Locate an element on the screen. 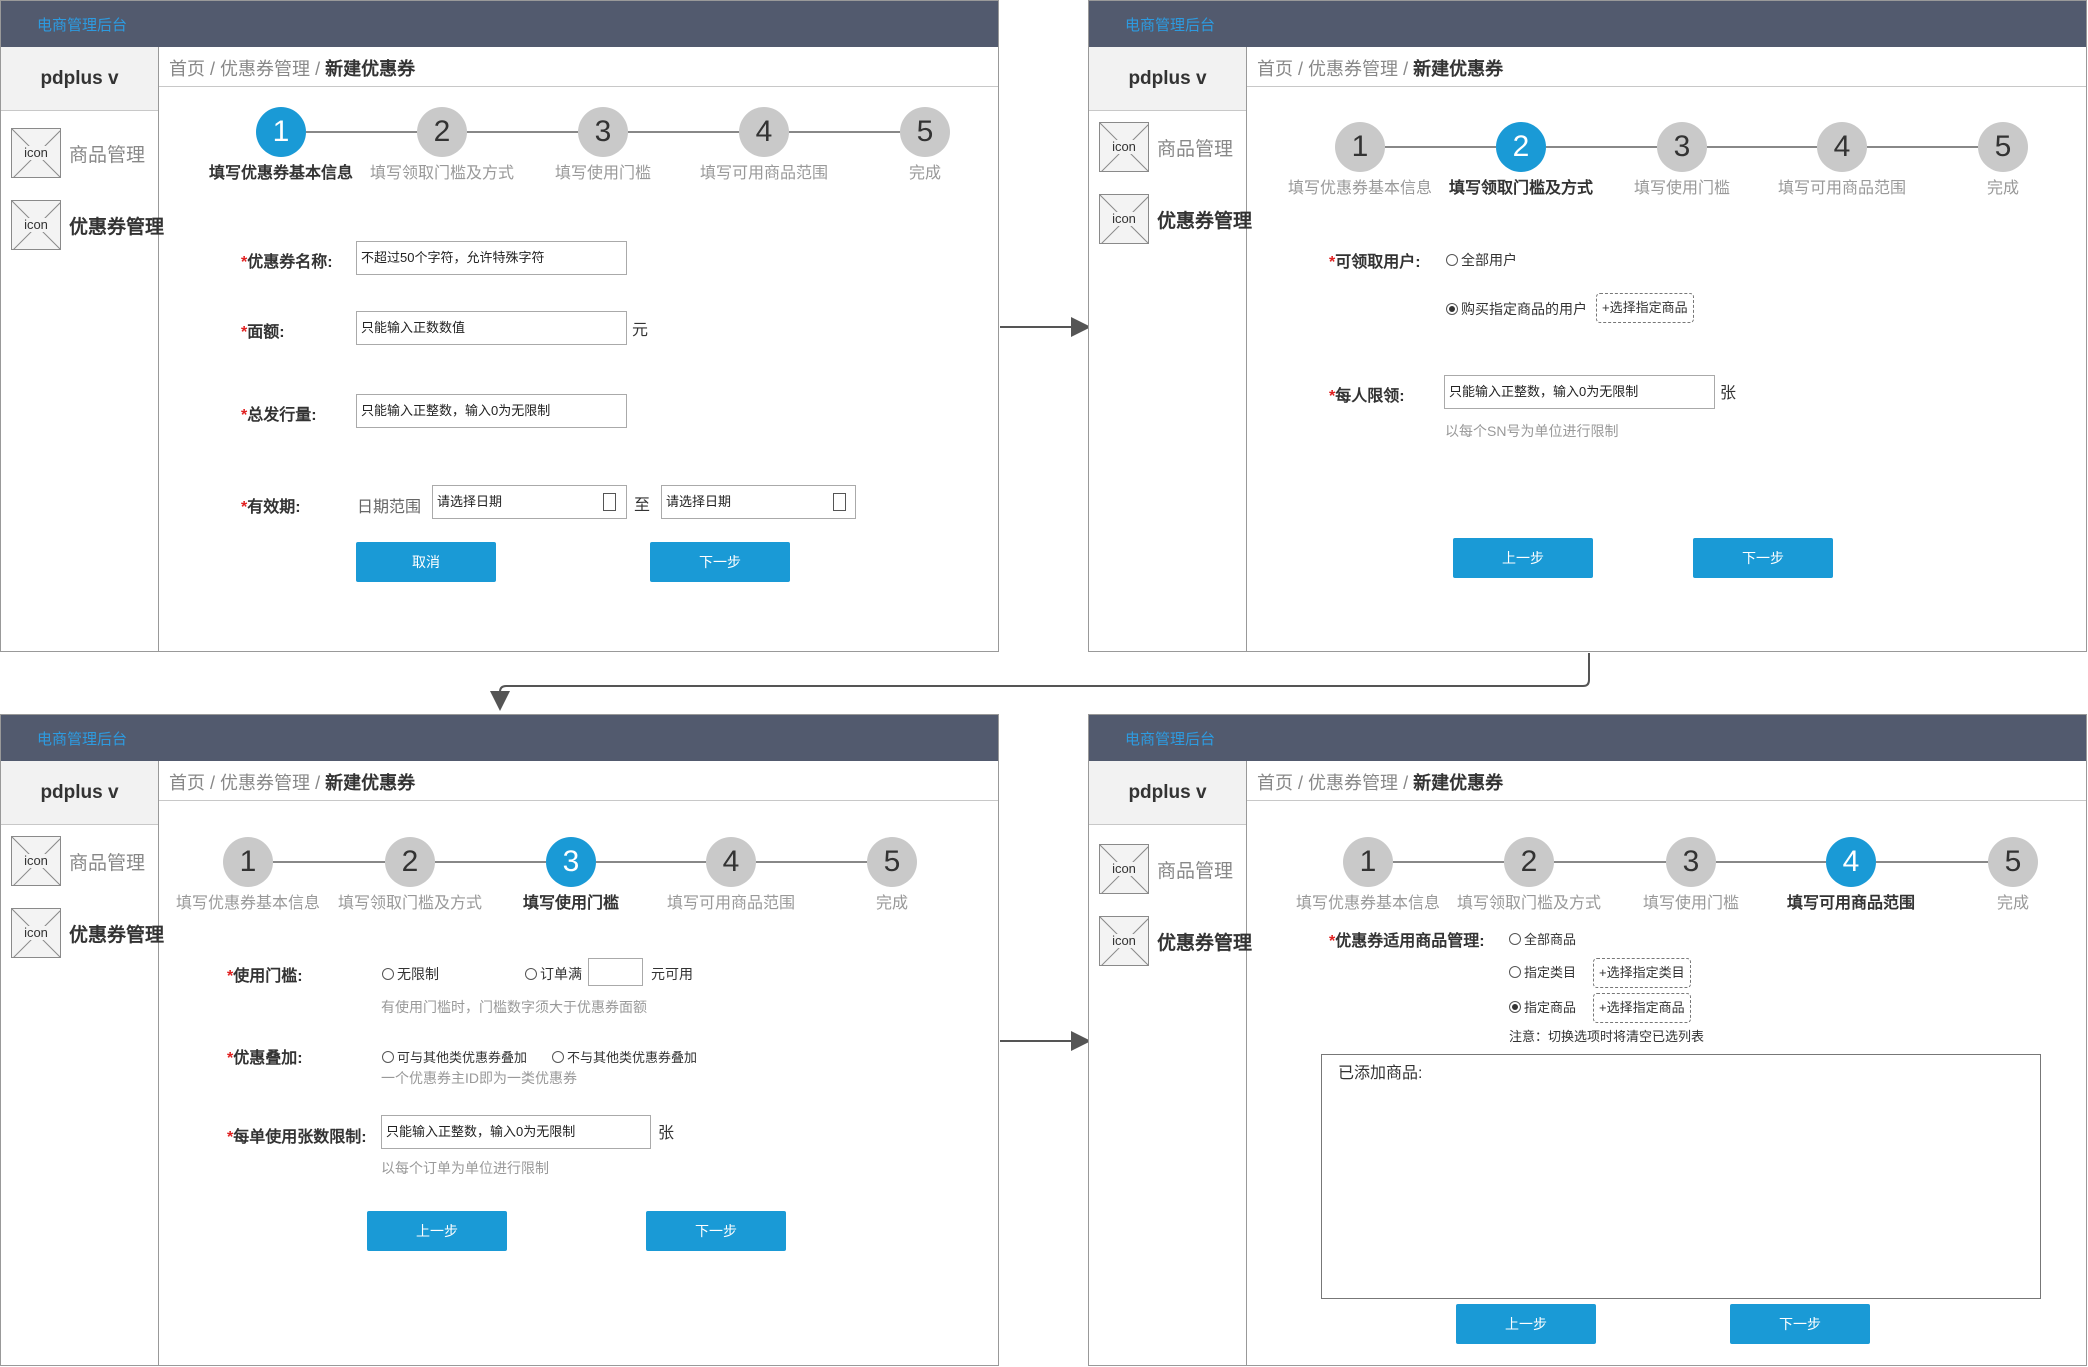 The image size is (2088, 1367). select-category-button: +选择指定类目 is located at coordinates (1642, 973).